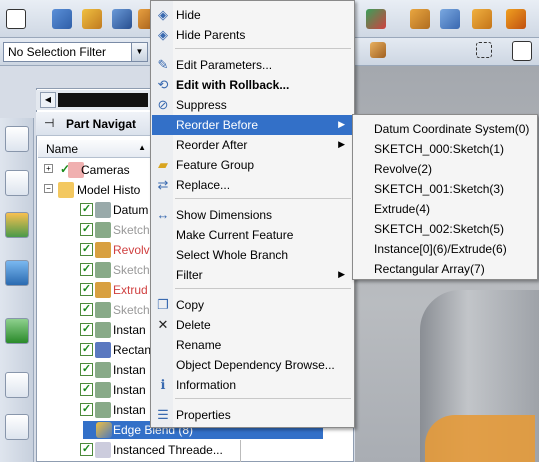  What do you see at coordinates (252, 345) in the screenshot?
I see `menu-item-rename: Rename` at bounding box center [252, 345].